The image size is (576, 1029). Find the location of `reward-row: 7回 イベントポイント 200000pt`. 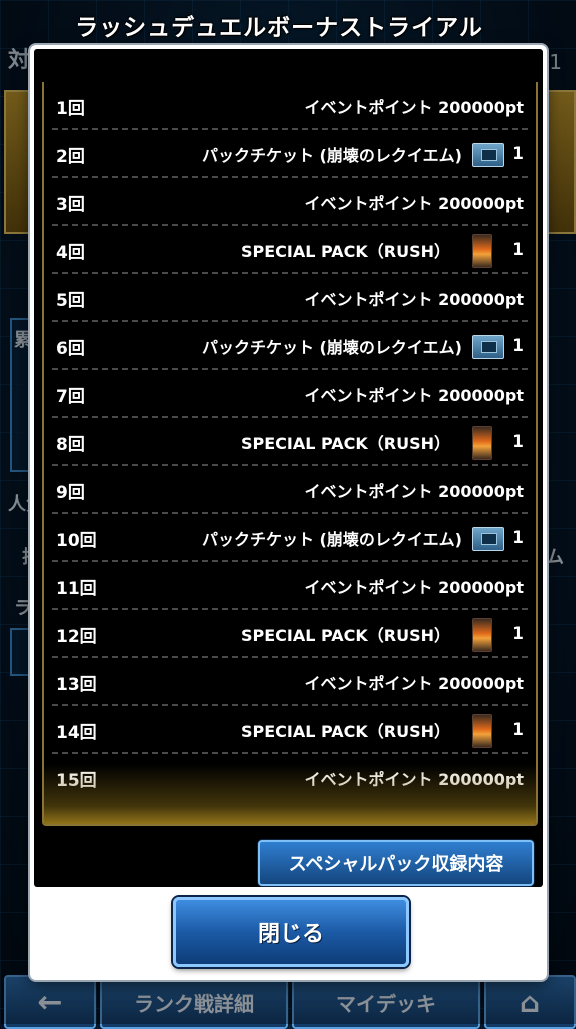

reward-row: 7回 イベントポイント 200000pt is located at coordinates (290, 394).